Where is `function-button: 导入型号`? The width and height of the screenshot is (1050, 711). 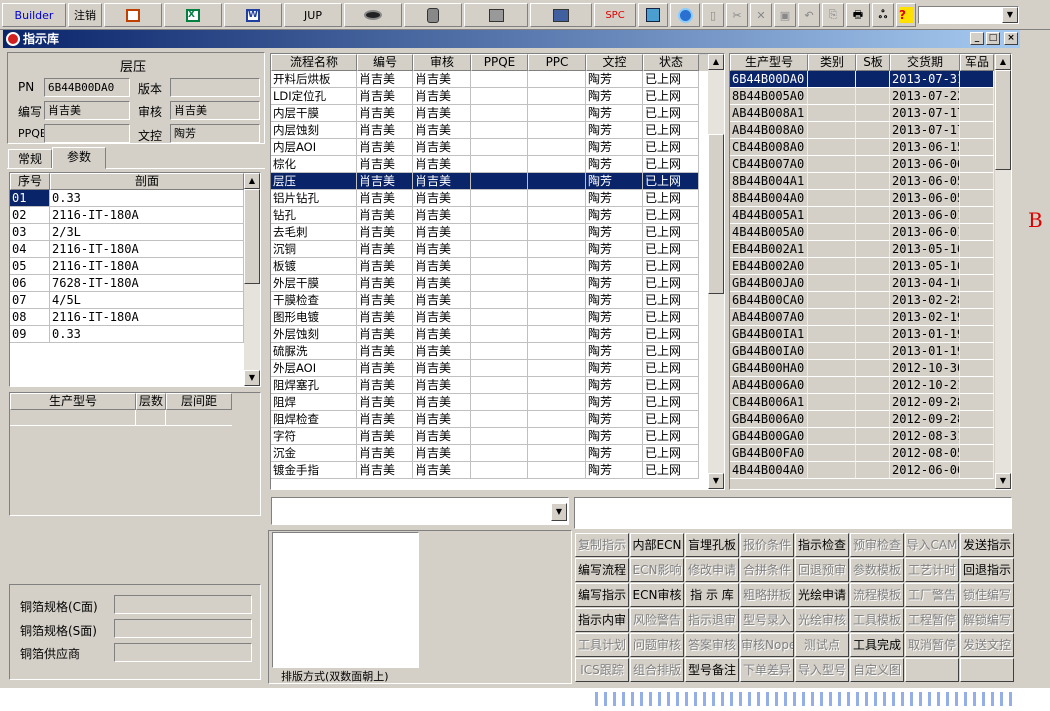 function-button: 导入型号 is located at coordinates (822, 670).